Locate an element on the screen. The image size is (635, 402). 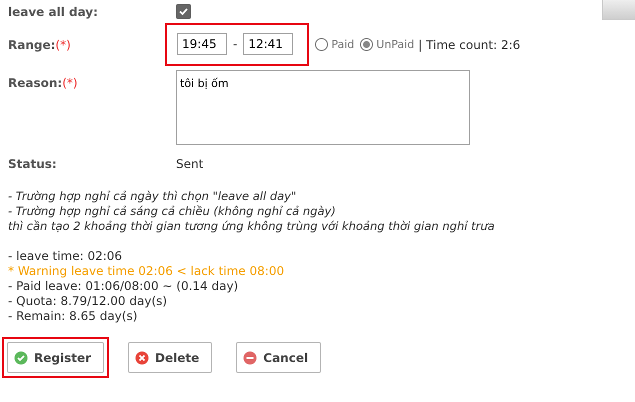
warning-text: * Warning leave time 02:06 < lack time 08:00 is located at coordinates (147, 271).